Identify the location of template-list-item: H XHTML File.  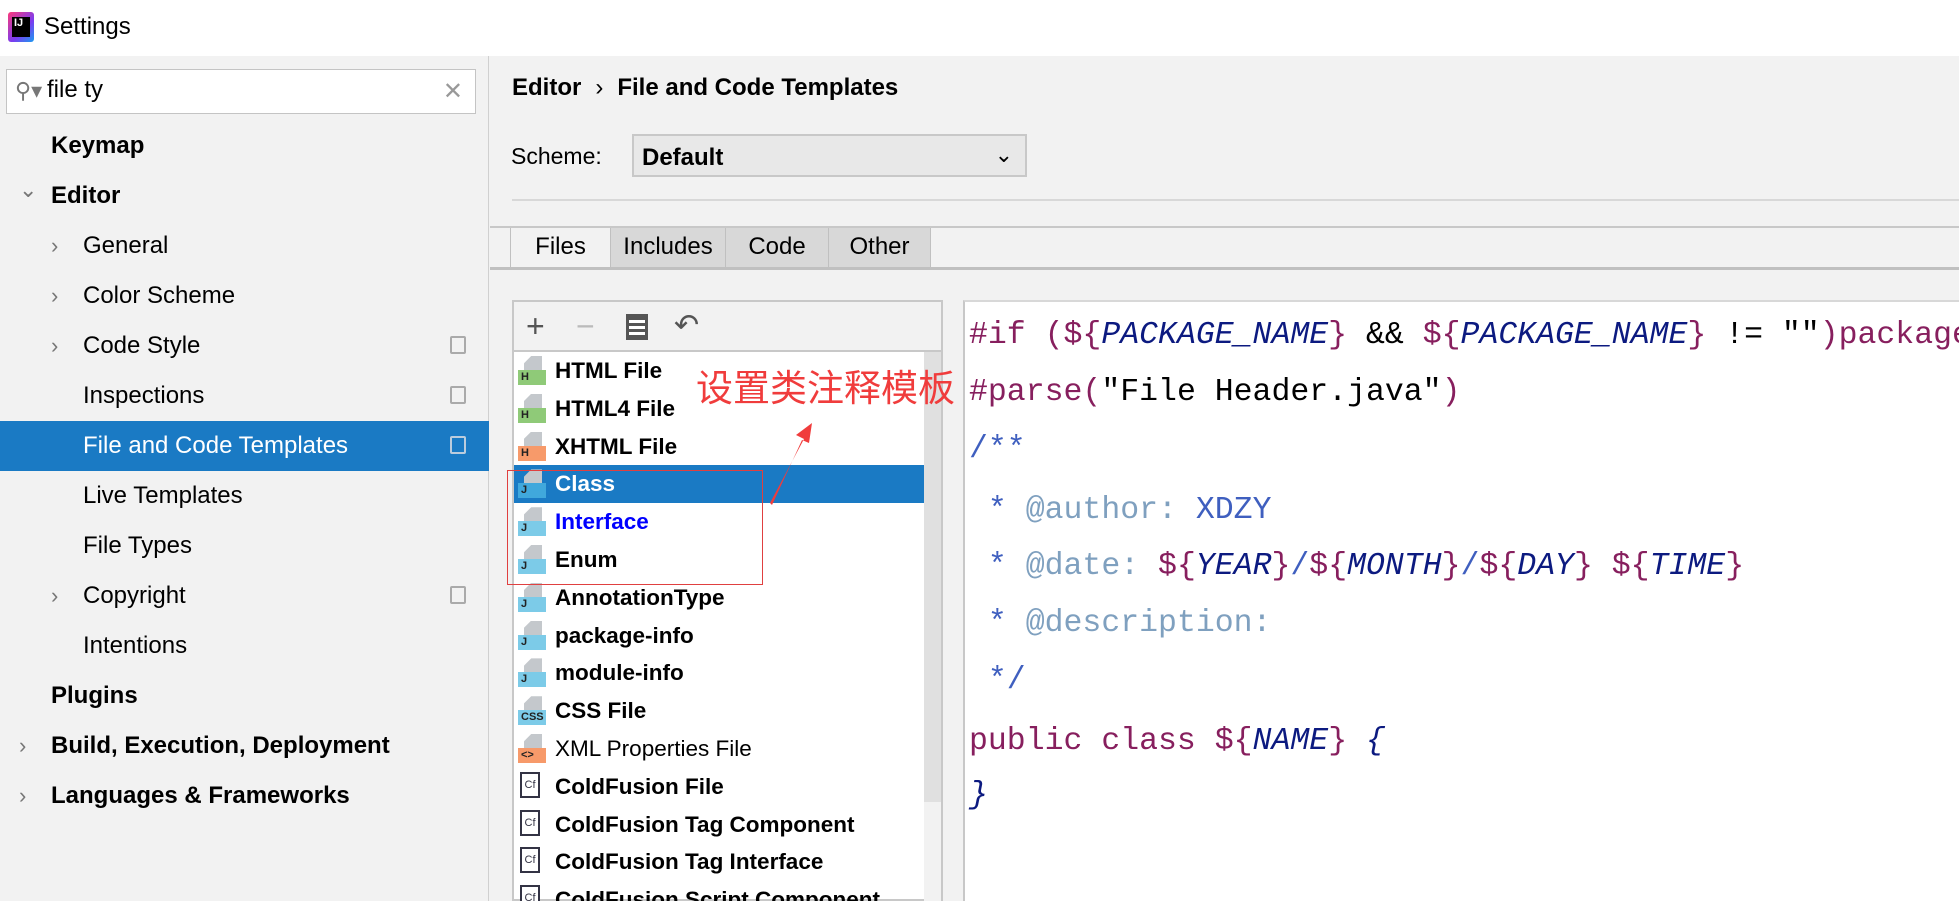
(718, 447).